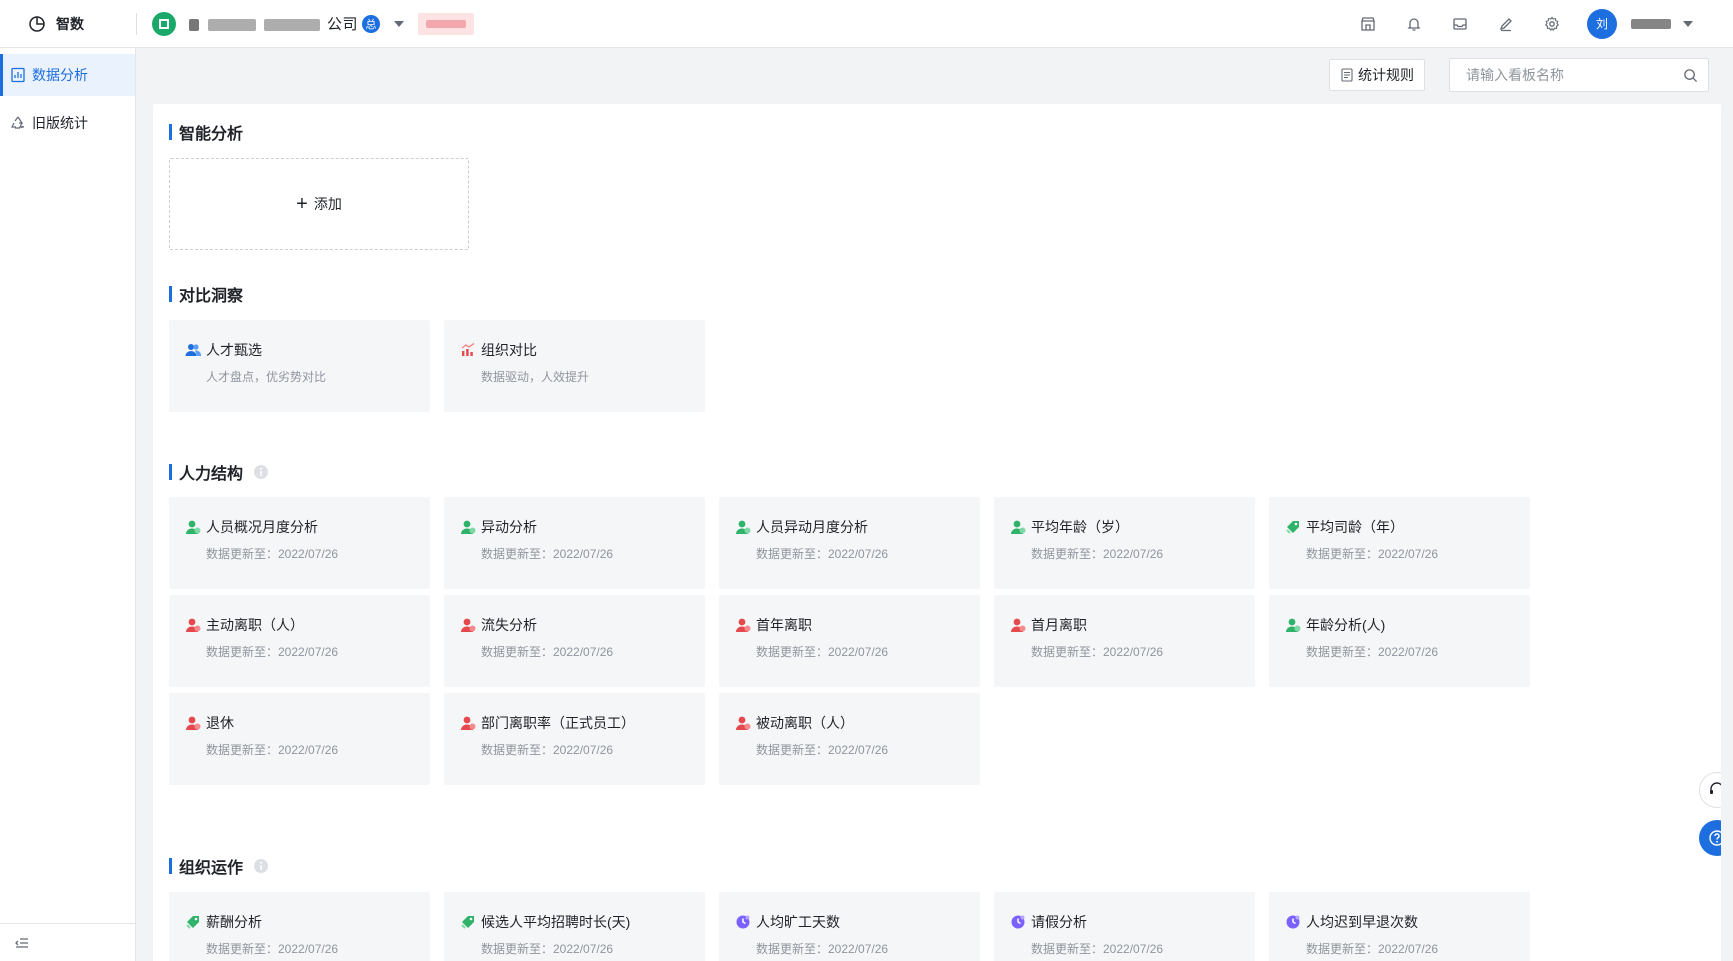 This screenshot has height=961, width=1733. What do you see at coordinates (234, 350) in the screenshot?
I see `card-title: 人才甄选` at bounding box center [234, 350].